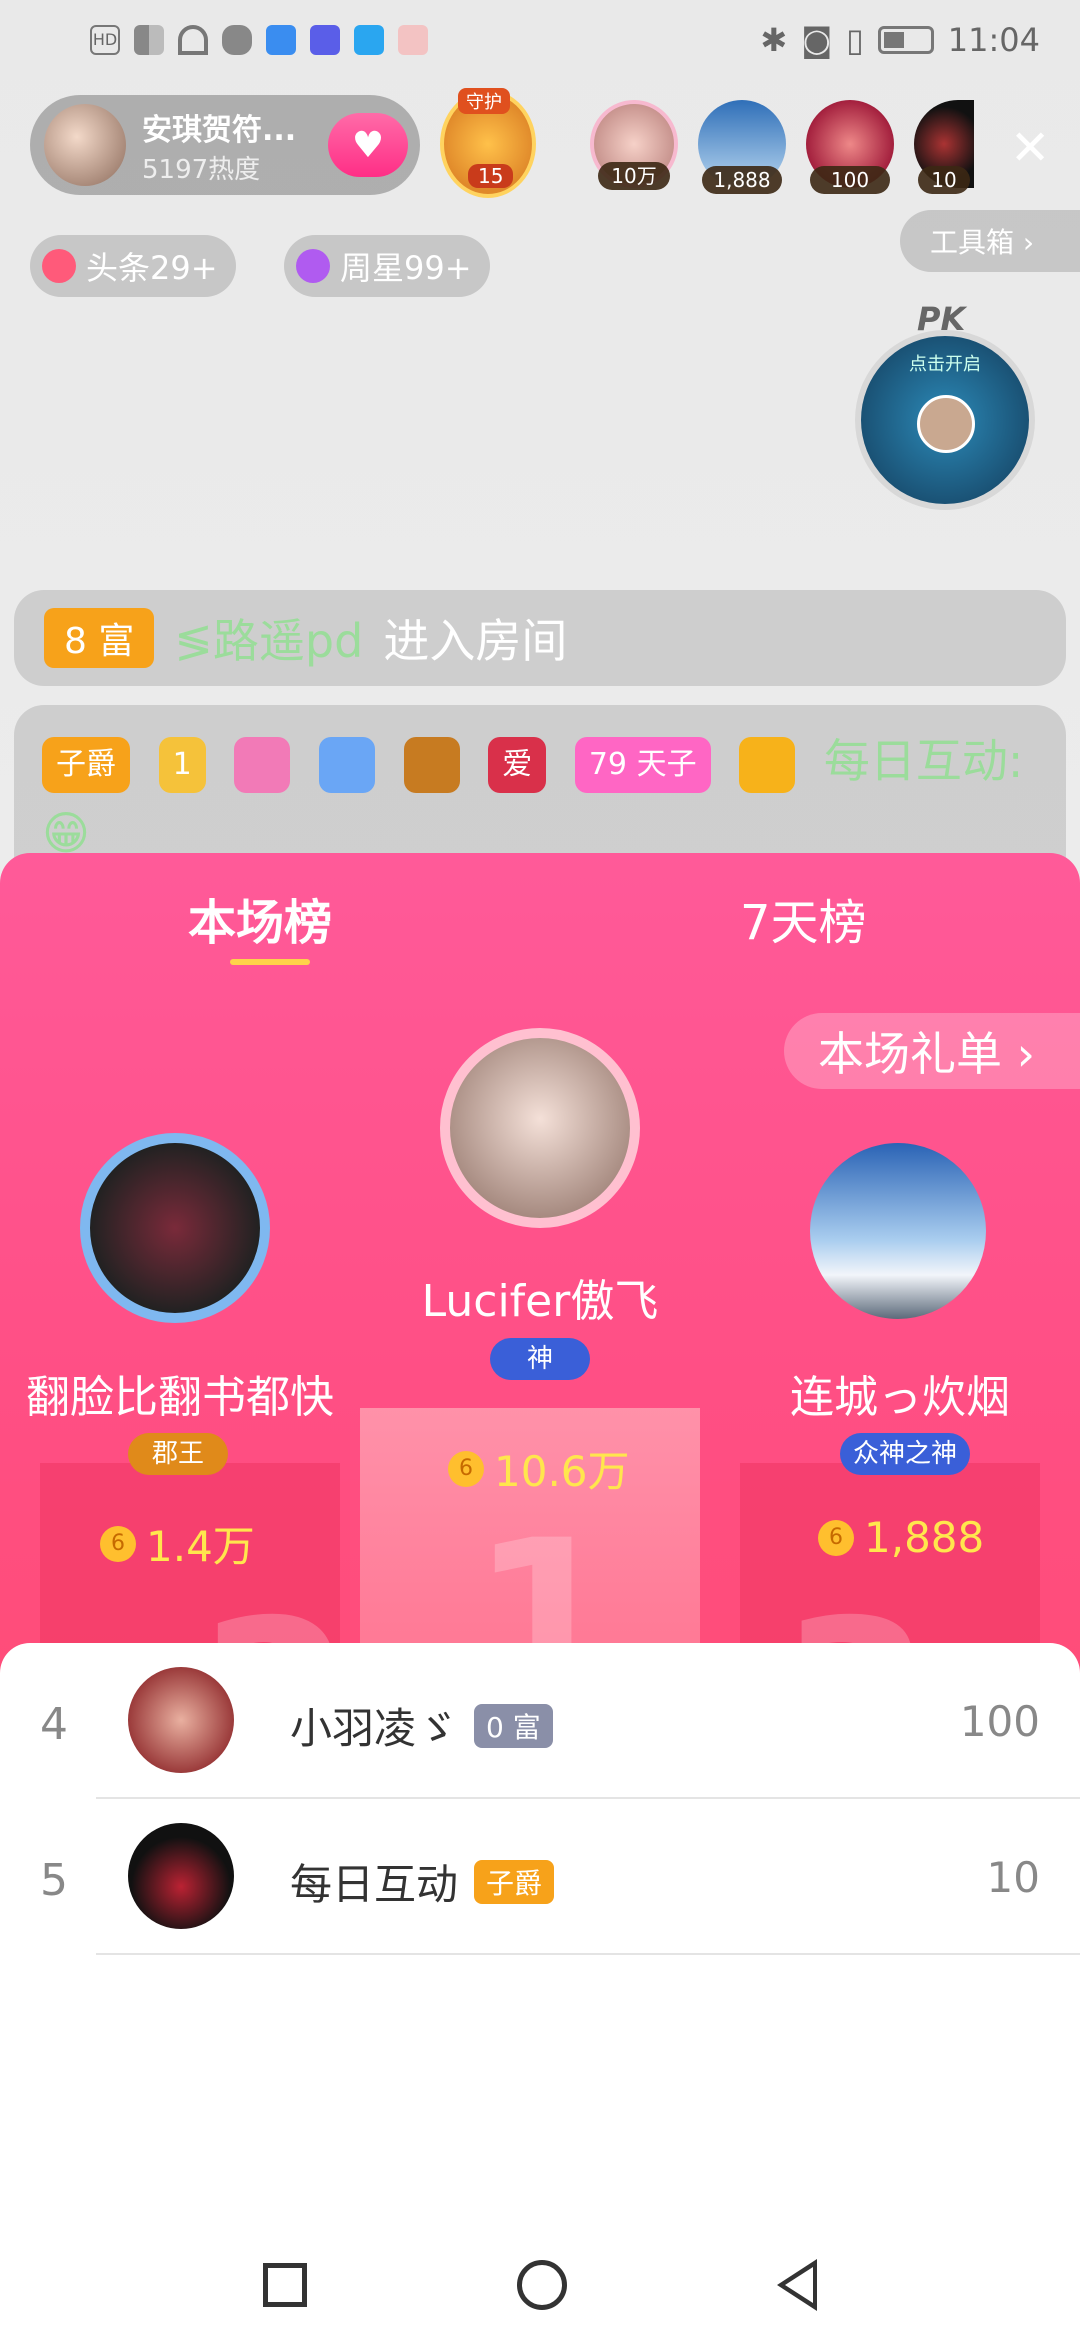  What do you see at coordinates (178, 1454) in the screenshot?
I see `second-place-title: 郡王` at bounding box center [178, 1454].